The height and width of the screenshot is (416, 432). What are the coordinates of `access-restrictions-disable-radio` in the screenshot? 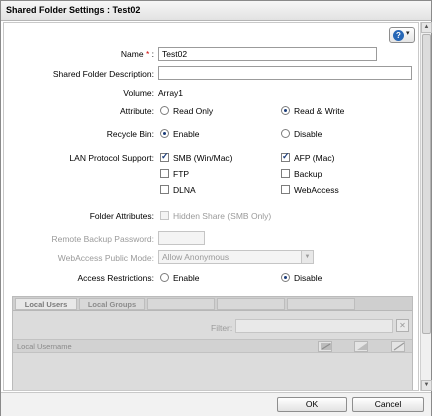 It's located at (285, 277).